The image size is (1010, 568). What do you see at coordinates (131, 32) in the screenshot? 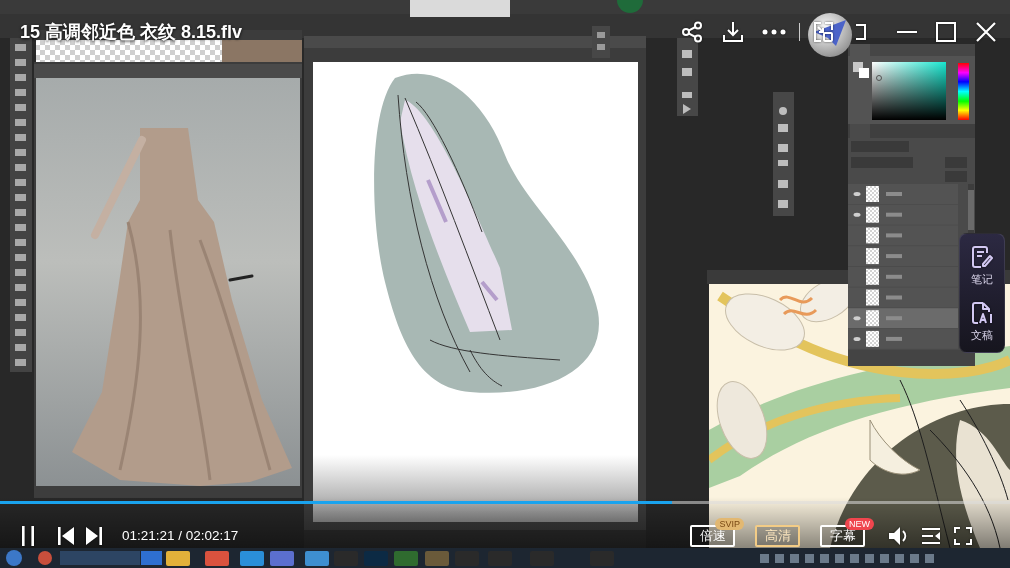
I see `video-title: 15 高调邻近色 衣纹 8.15.flv` at bounding box center [131, 32].